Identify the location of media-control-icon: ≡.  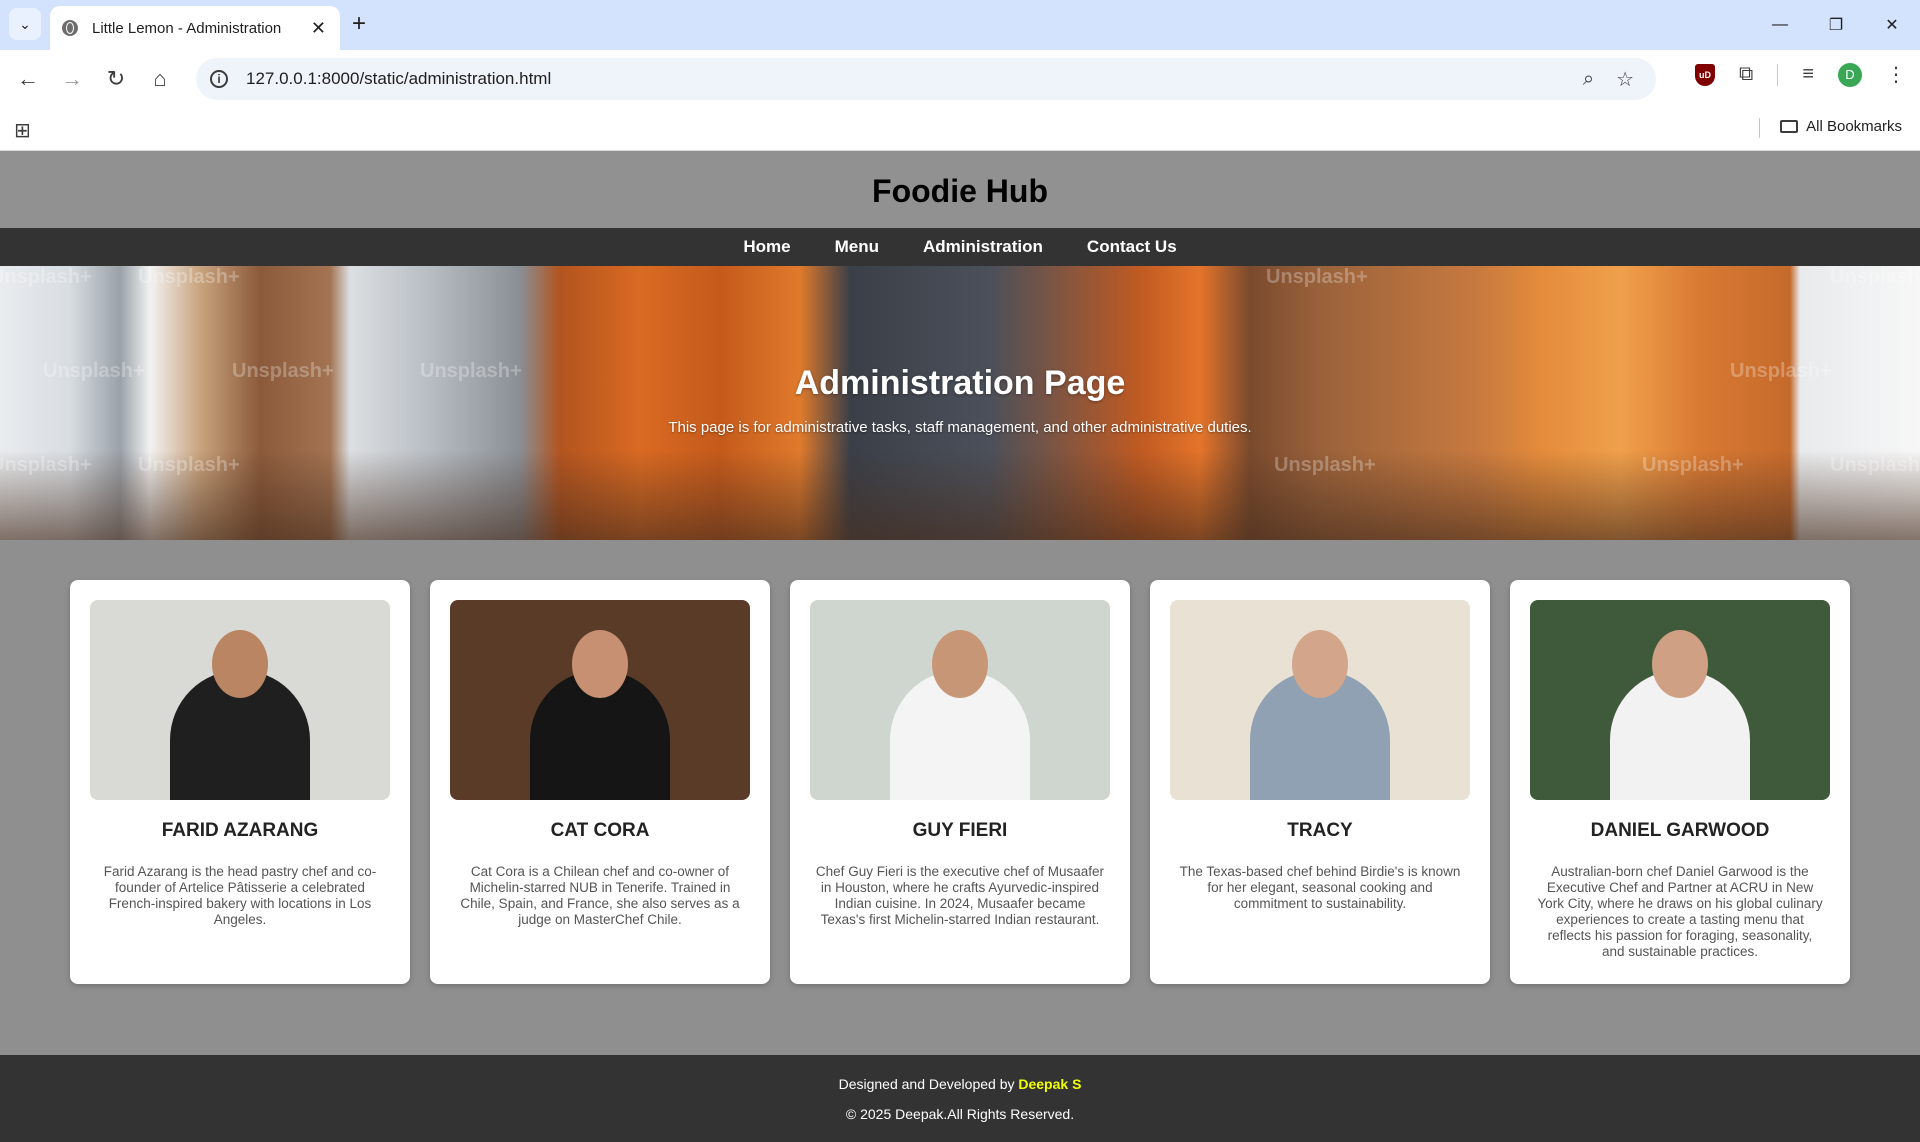
(1808, 74).